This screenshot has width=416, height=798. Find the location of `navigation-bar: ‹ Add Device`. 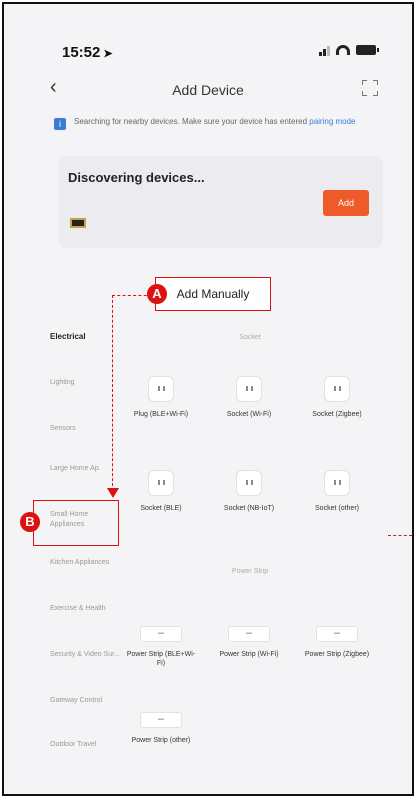

navigation-bar: ‹ Add Device is located at coordinates (208, 90).